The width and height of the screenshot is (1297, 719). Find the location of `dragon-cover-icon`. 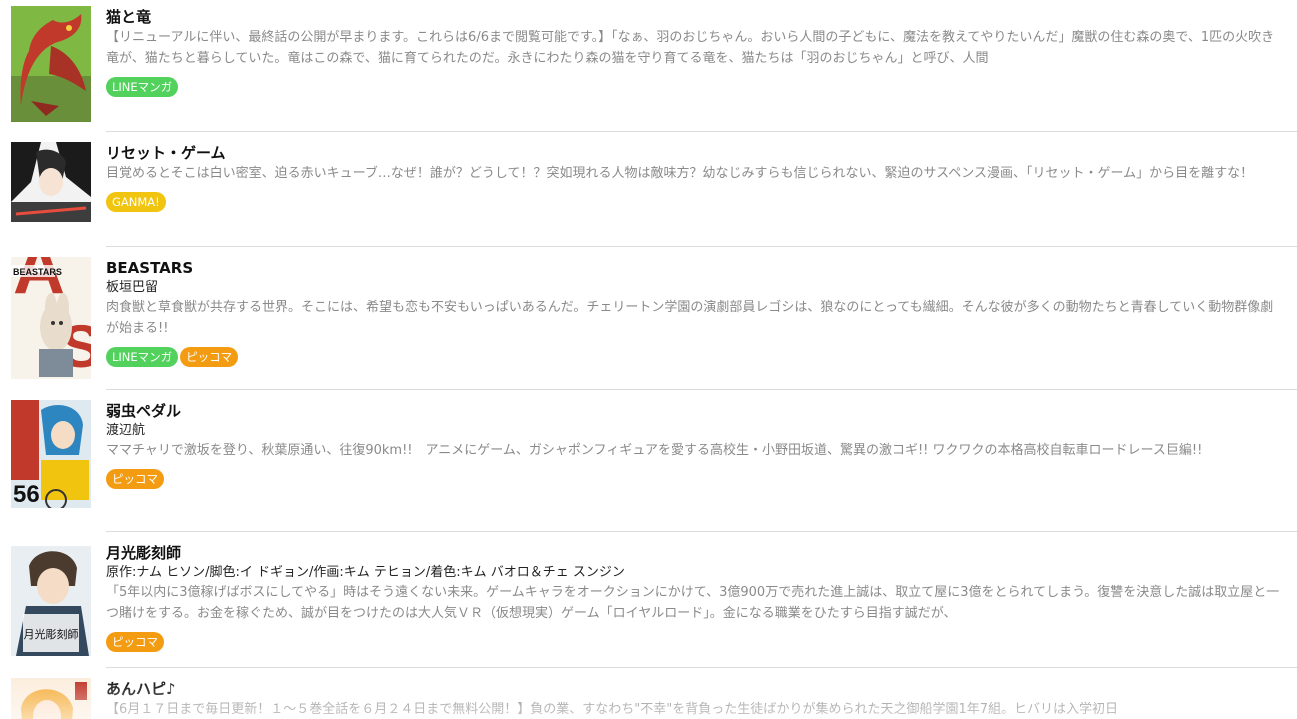

dragon-cover-icon is located at coordinates (51, 64).